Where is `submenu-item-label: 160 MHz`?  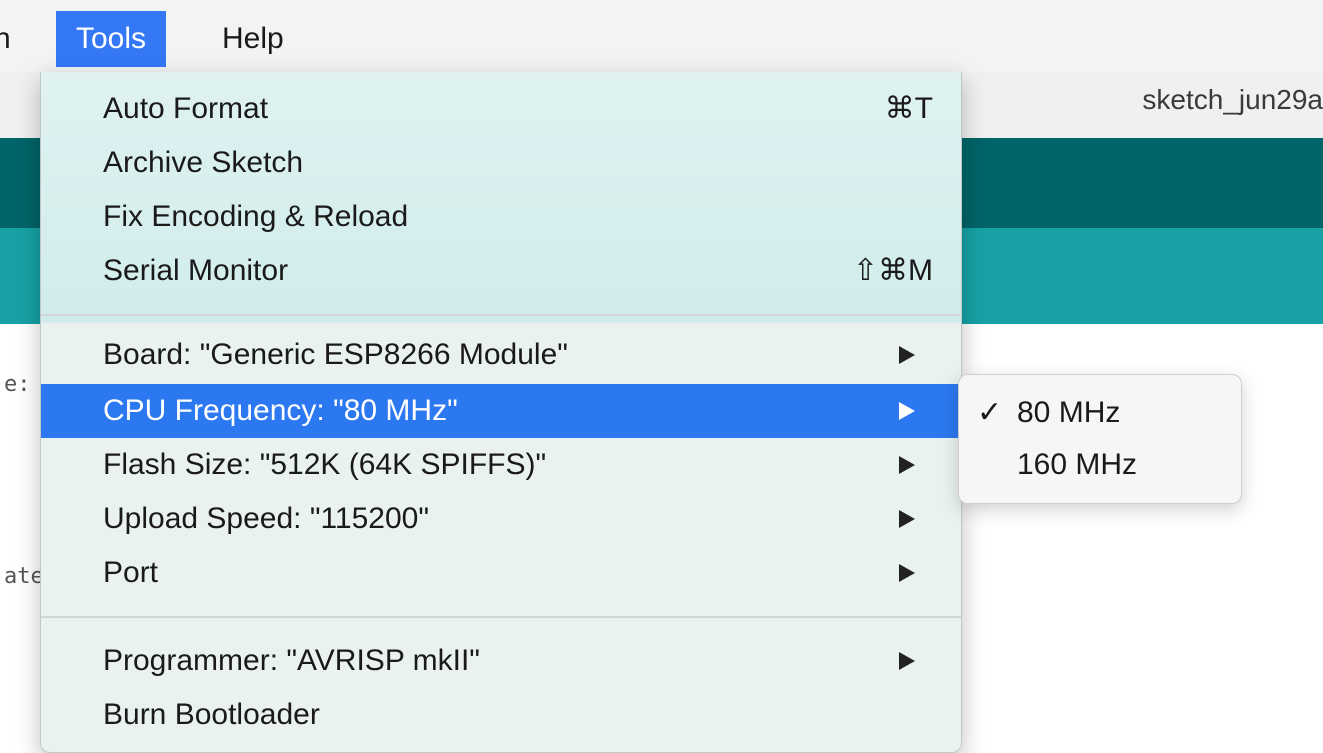 submenu-item-label: 160 MHz is located at coordinates (1077, 464).